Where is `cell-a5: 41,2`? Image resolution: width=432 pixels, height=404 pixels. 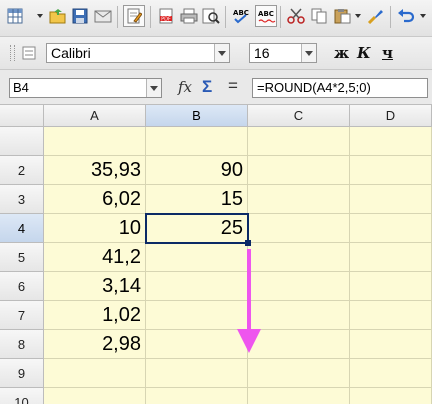 cell-a5: 41,2 is located at coordinates (95, 257).